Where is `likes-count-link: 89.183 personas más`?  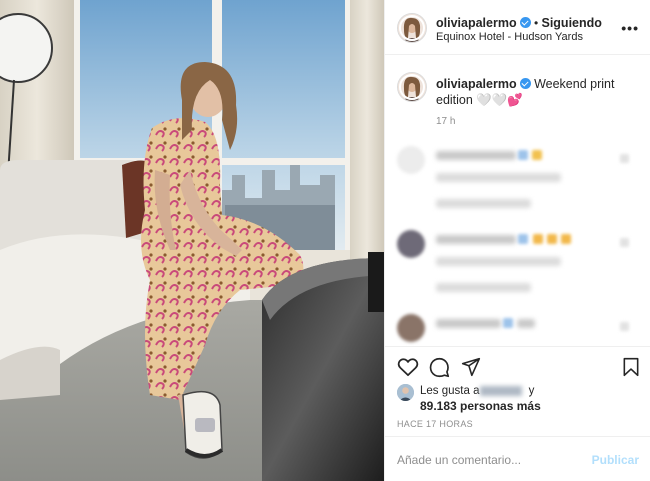
likes-count-link: 89.183 personas más is located at coordinates (480, 406).